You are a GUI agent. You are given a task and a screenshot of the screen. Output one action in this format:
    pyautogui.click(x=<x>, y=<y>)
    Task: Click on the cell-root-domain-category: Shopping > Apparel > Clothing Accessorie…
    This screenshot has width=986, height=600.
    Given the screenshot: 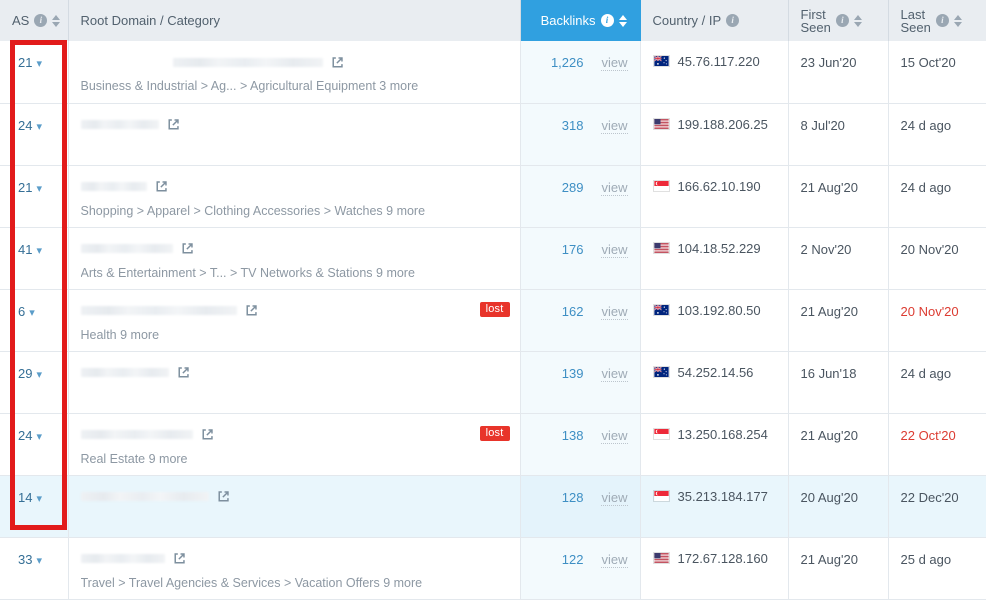 What is the action you would take?
    pyautogui.click(x=294, y=196)
    